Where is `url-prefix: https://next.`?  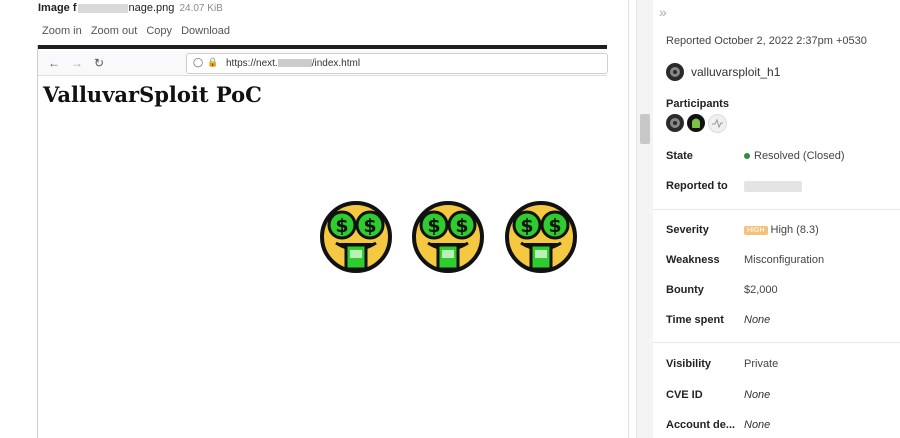
url-prefix: https://next. is located at coordinates (252, 63).